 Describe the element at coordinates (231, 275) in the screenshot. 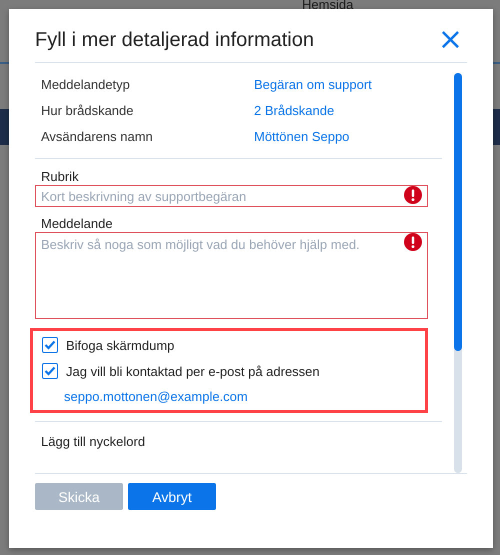

I see `message-field: Beskriv så noga som möjligt vad du behöver hjälp med.` at that location.